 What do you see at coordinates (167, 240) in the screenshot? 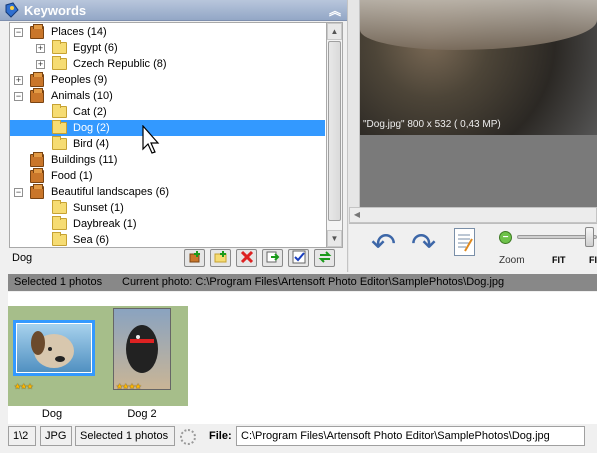
I see `tree-item: Sea (6)` at bounding box center [167, 240].